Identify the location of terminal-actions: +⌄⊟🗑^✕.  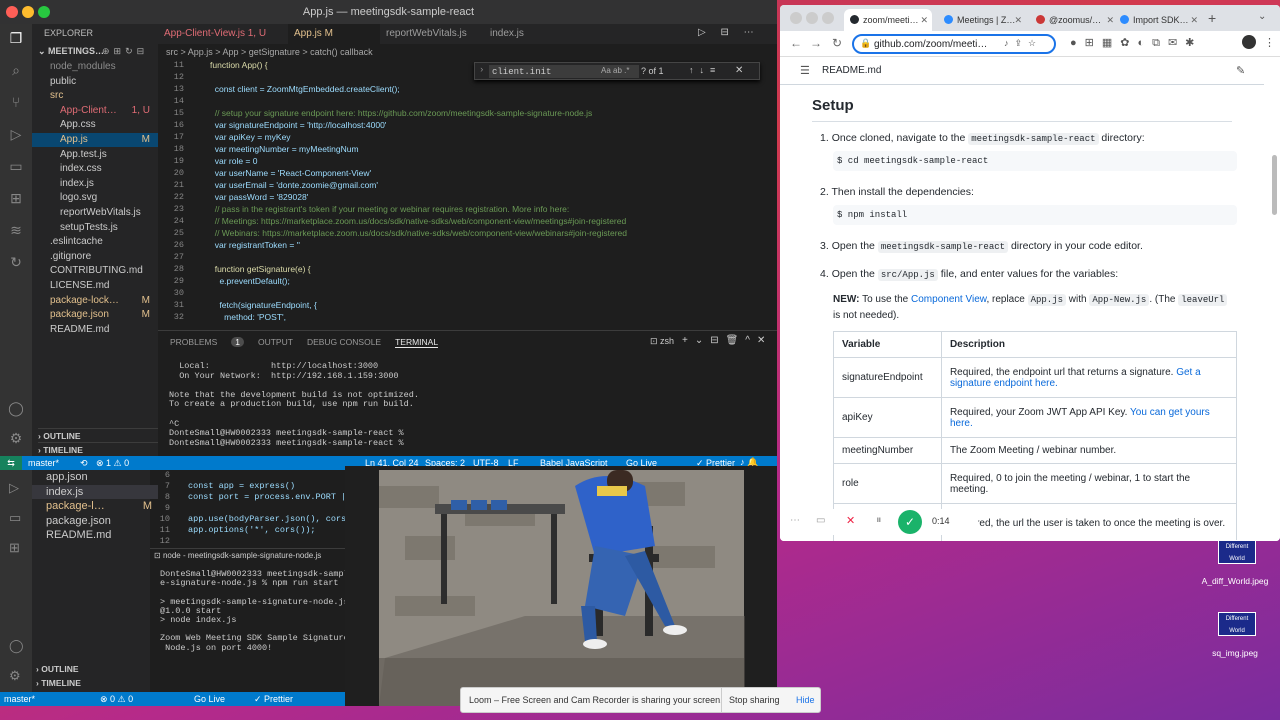
(727, 340).